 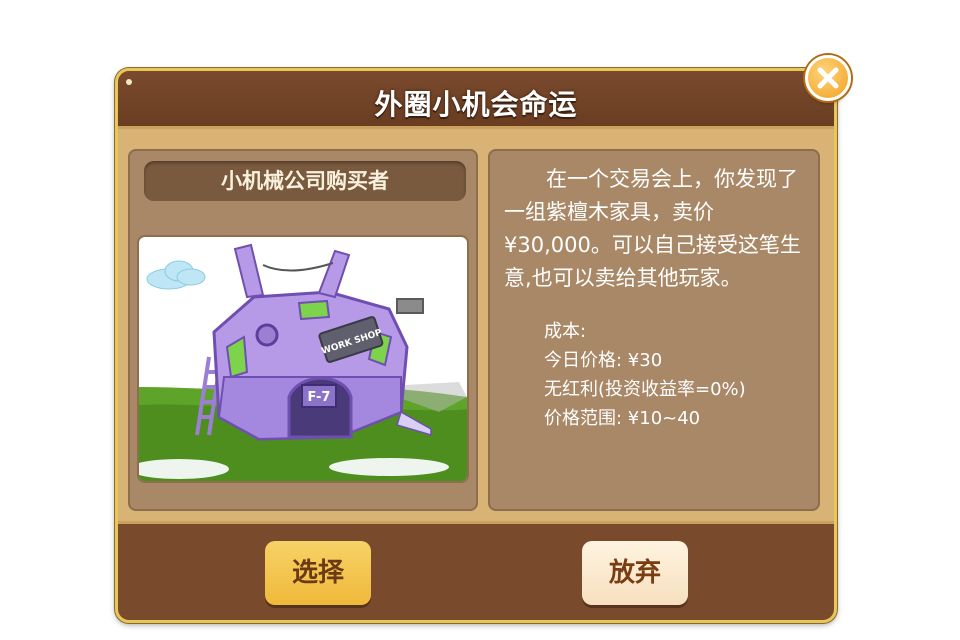 I want to click on select-button: 选择, so click(x=318, y=573).